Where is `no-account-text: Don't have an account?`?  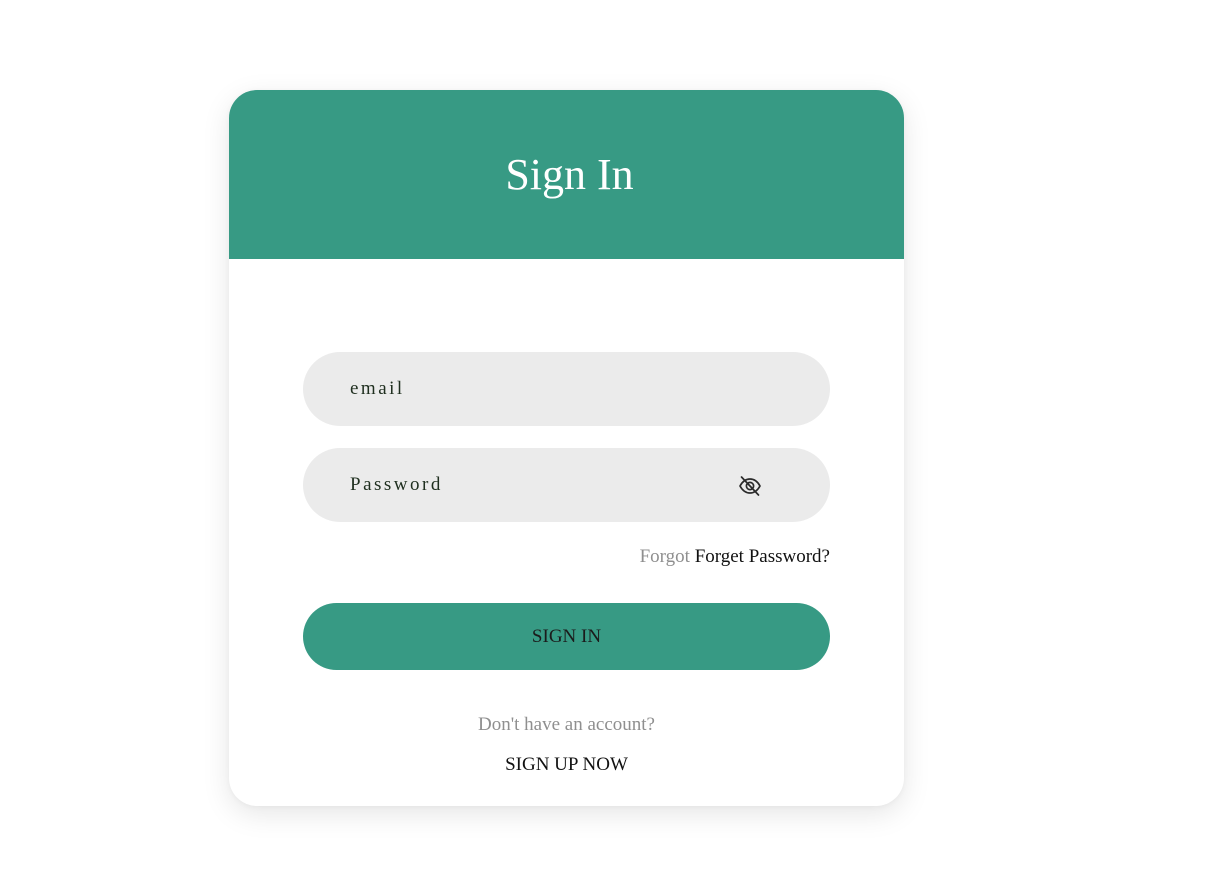
no-account-text: Don't have an account? is located at coordinates (566, 724).